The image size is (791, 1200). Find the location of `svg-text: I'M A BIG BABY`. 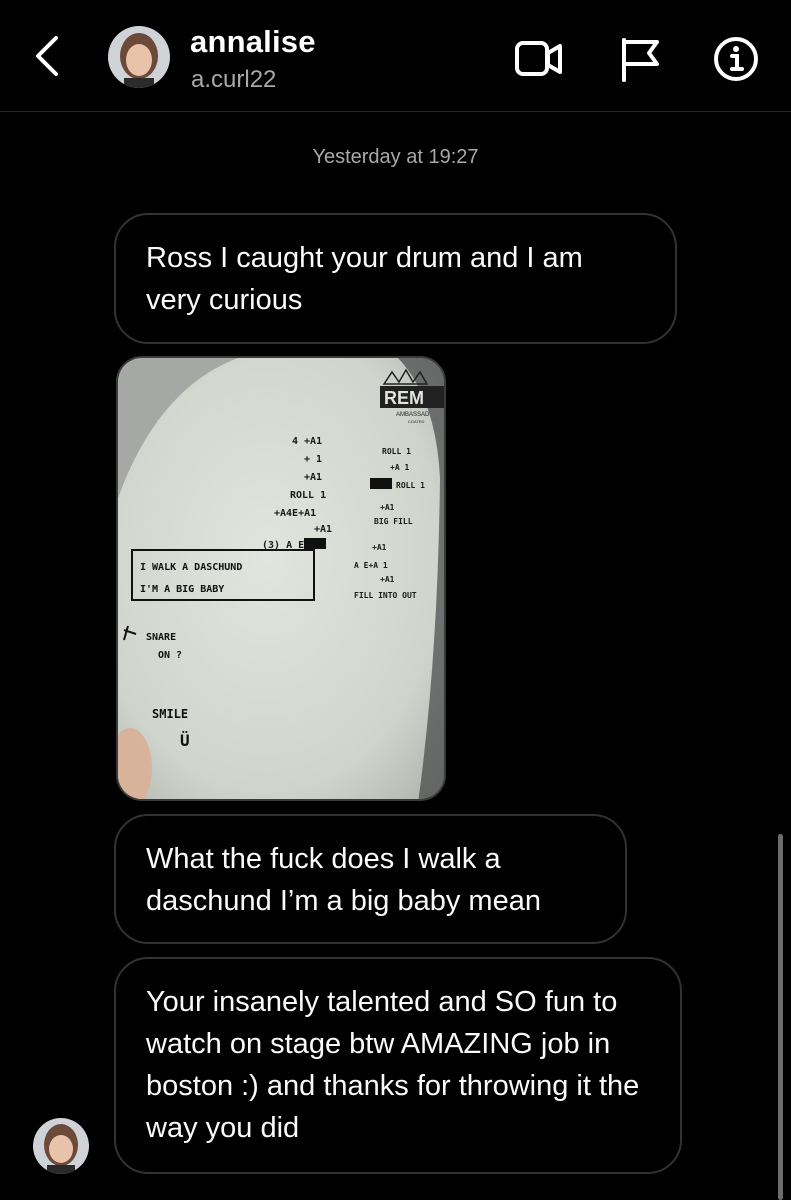

svg-text: I'M A BIG BABY is located at coordinates (182, 589).